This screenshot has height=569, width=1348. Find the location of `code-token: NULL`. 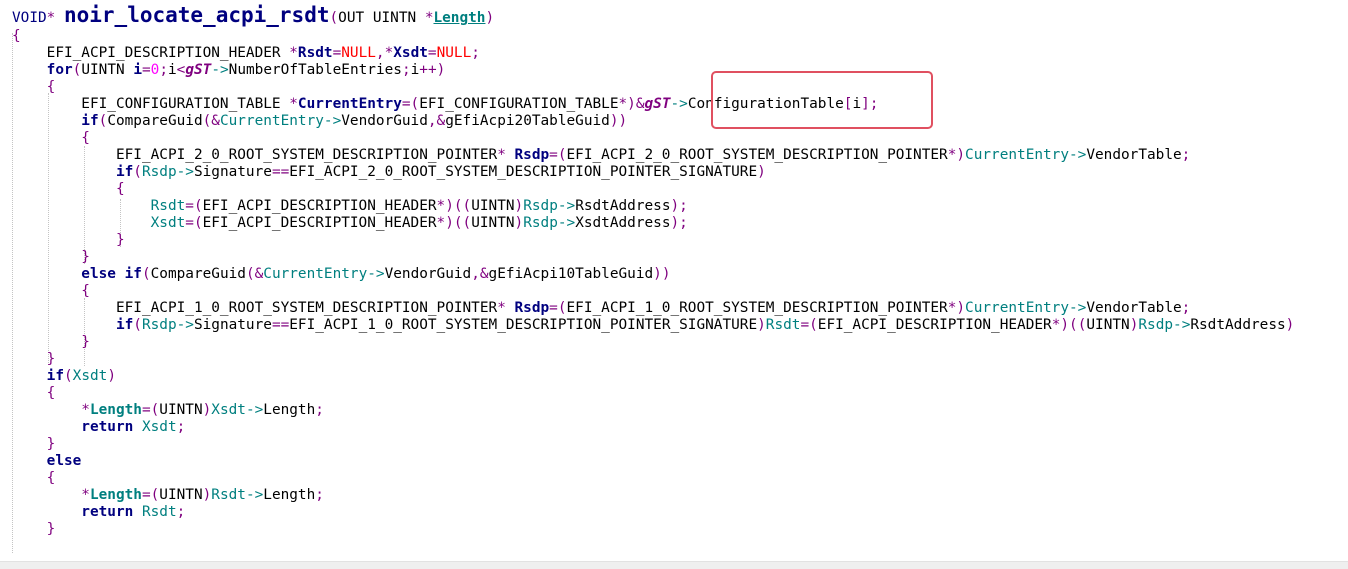

code-token: NULL is located at coordinates (454, 53).